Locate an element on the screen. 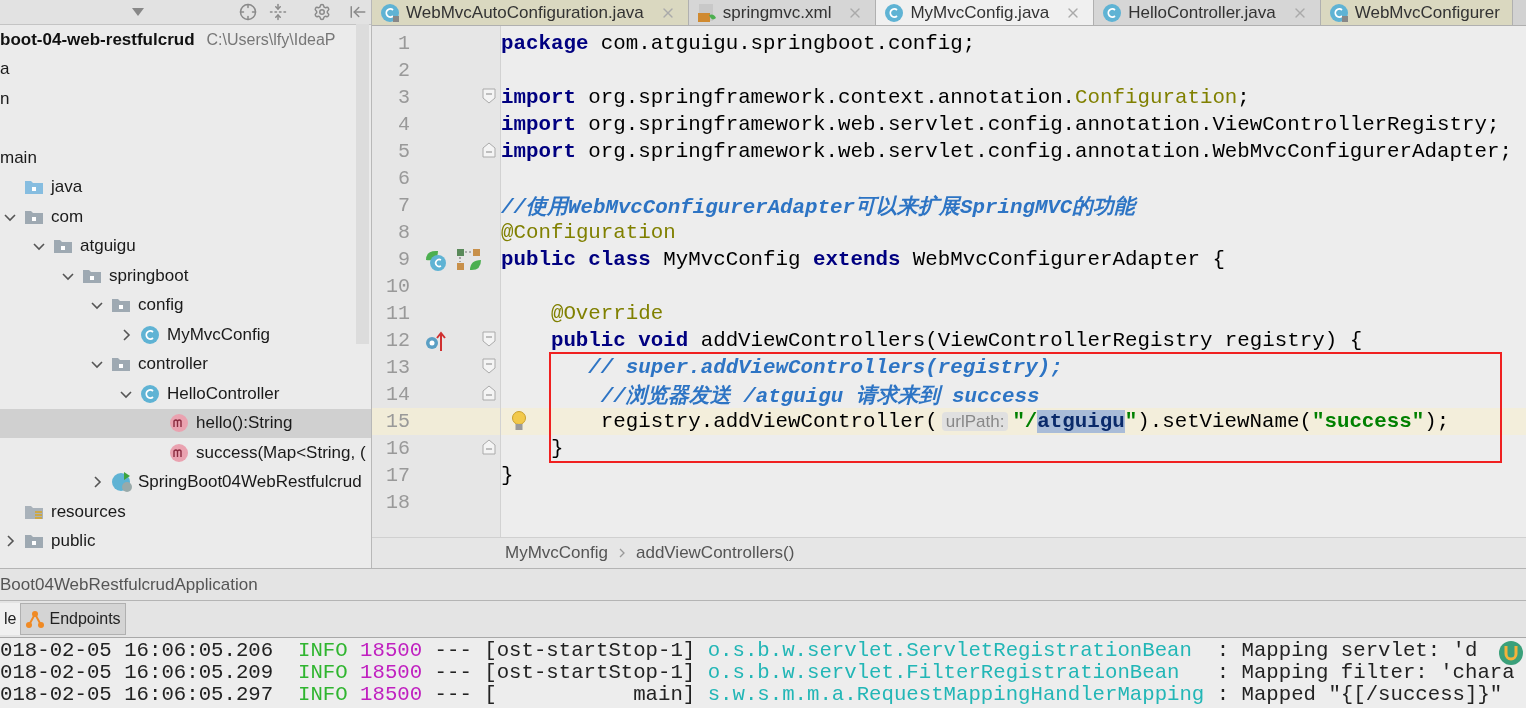 This screenshot has height=708, width=1526. log-line: 018-02-05 16:06:05.297 INFO 18500 --- [ main] s.w.s.m.m.a.RequestMappingHandlerMapping : Mapped "{[/success]}" is located at coordinates (751, 694).